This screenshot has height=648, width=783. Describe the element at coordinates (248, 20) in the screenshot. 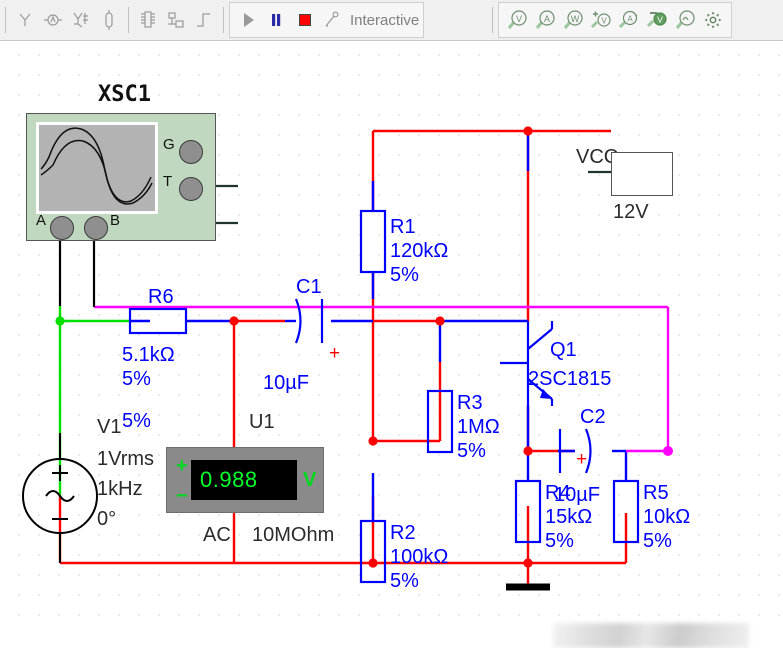

I see `run-button` at that location.